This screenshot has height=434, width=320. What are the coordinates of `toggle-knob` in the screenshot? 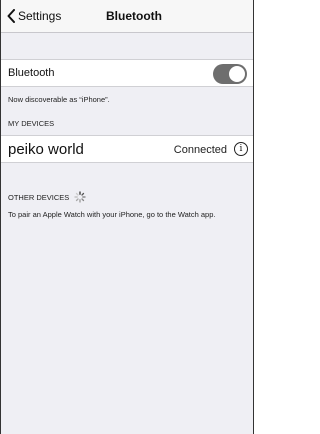 It's located at (237, 74).